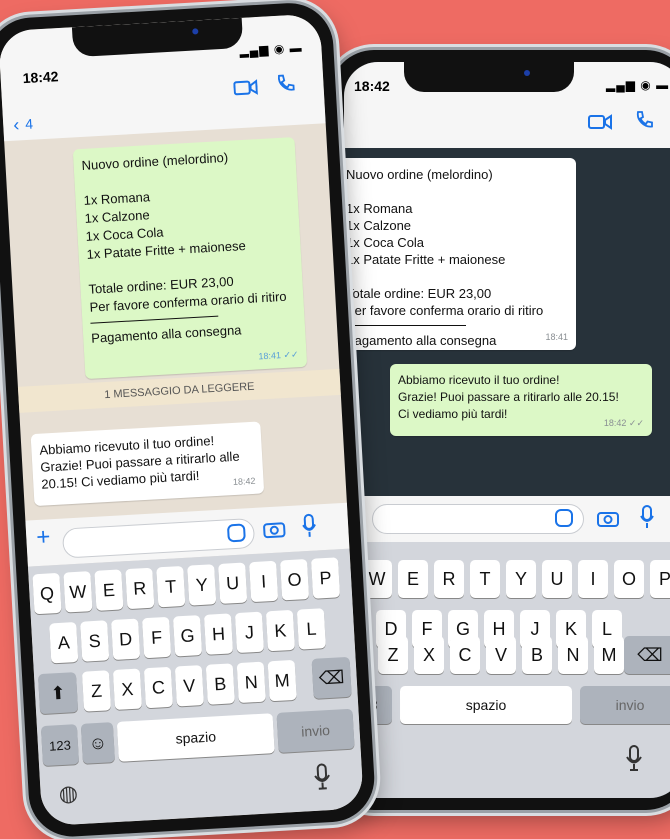 The width and height of the screenshot is (670, 839). What do you see at coordinates (244, 481) in the screenshot?
I see `message-time: 18:42` at bounding box center [244, 481].